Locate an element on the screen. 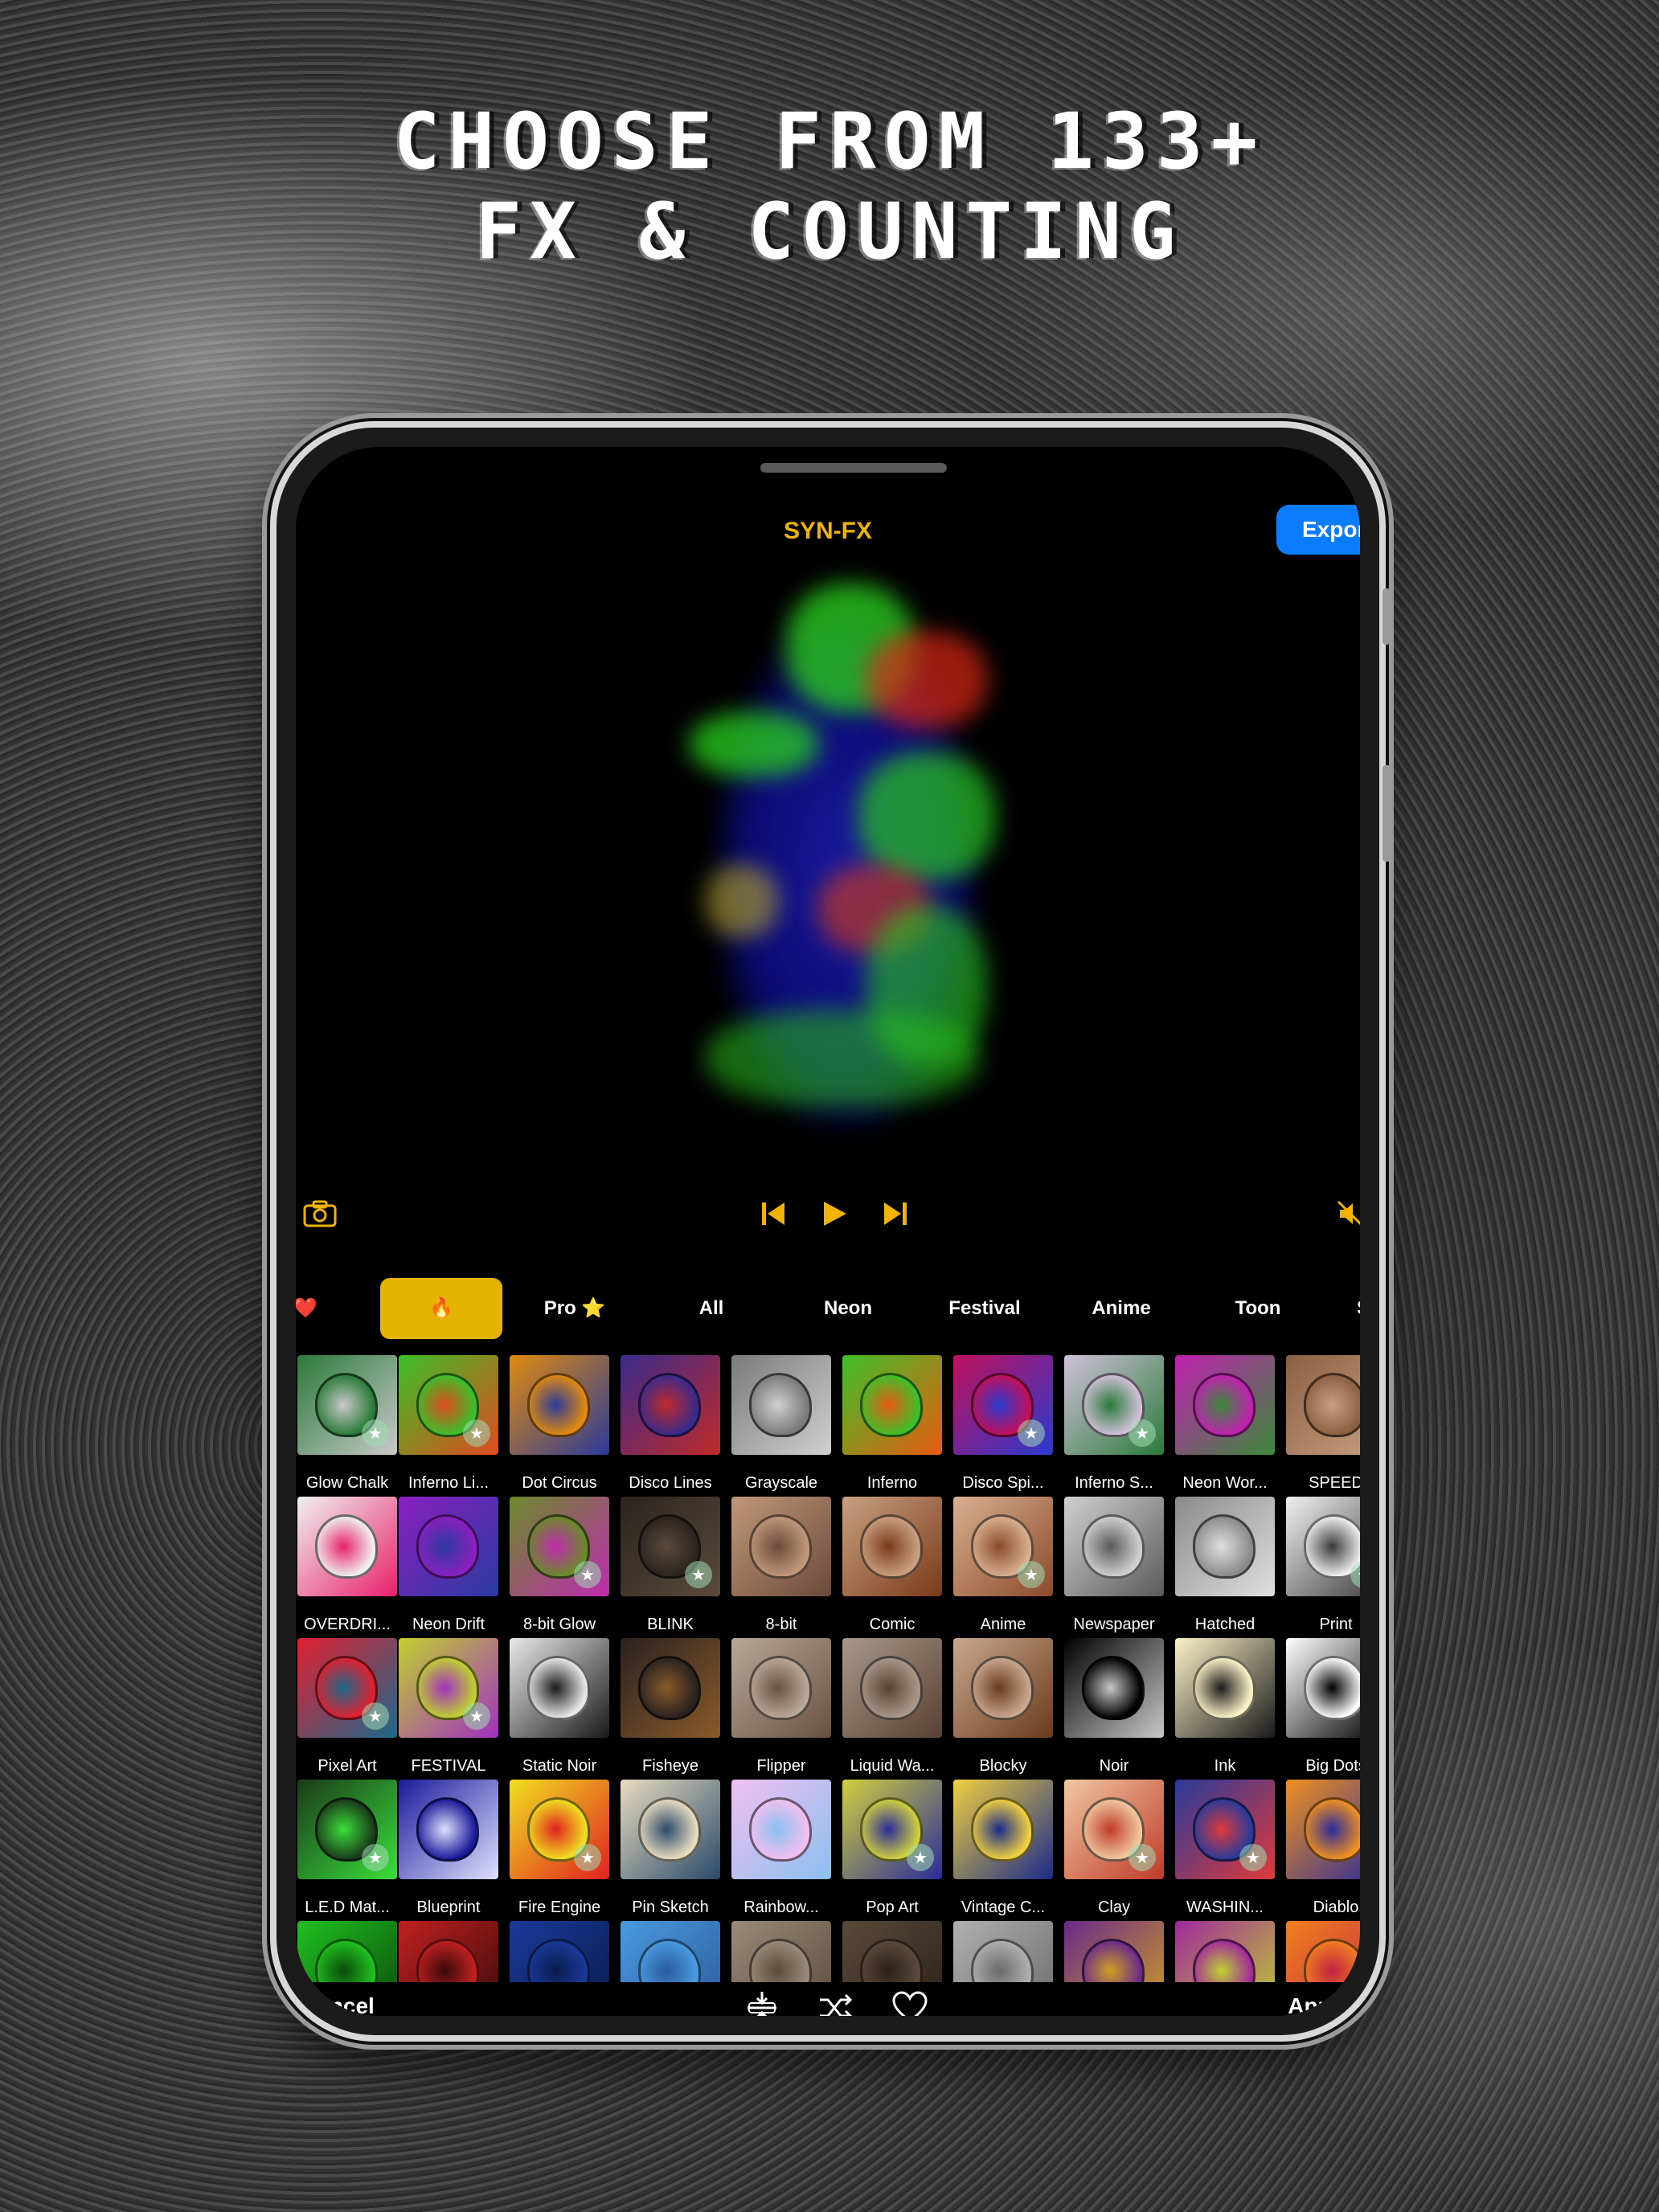 This screenshot has height=2212, width=1659. apply-button: Apply is located at coordinates (1319, 2005).